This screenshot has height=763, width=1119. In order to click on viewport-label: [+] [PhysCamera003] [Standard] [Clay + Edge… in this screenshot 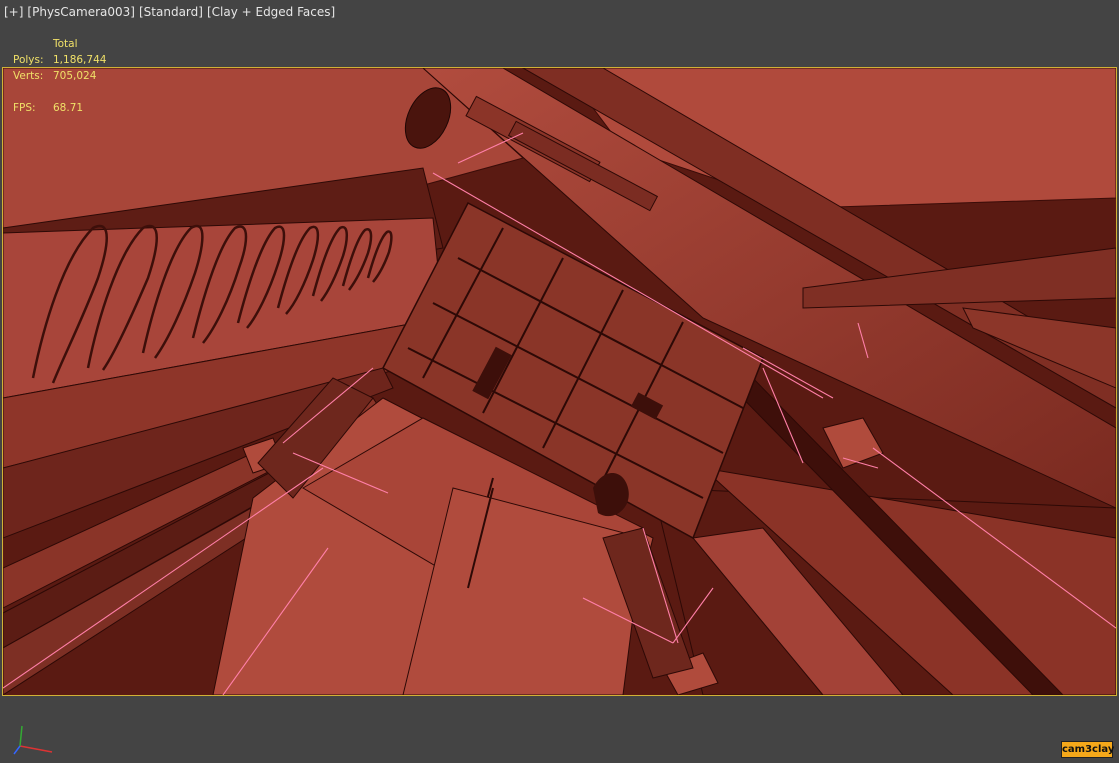, I will do `click(171, 12)`.